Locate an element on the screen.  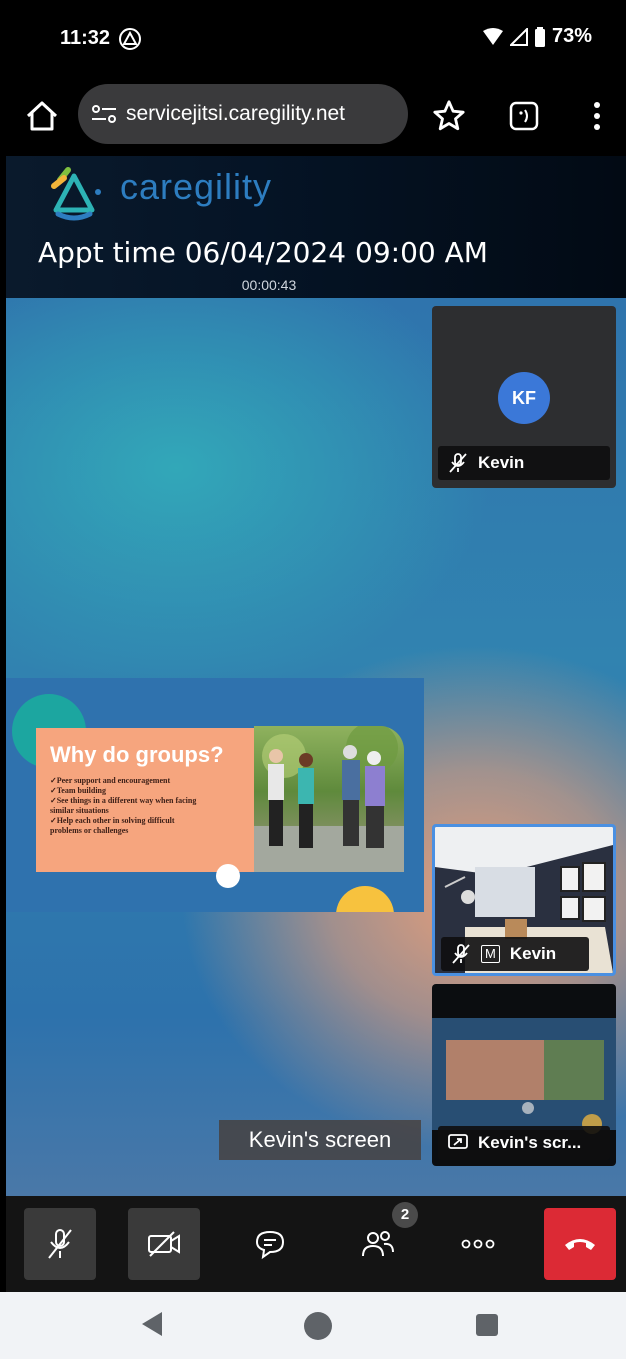
overflow-menu-icon is located at coordinates (597, 116).